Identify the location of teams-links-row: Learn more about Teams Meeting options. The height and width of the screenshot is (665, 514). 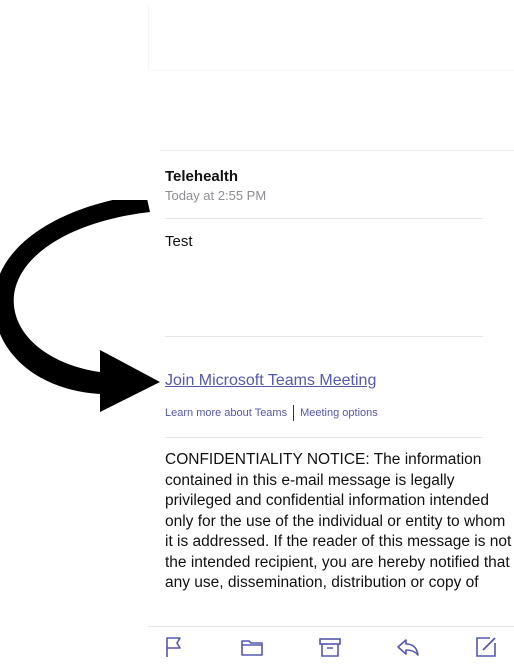
(271, 413).